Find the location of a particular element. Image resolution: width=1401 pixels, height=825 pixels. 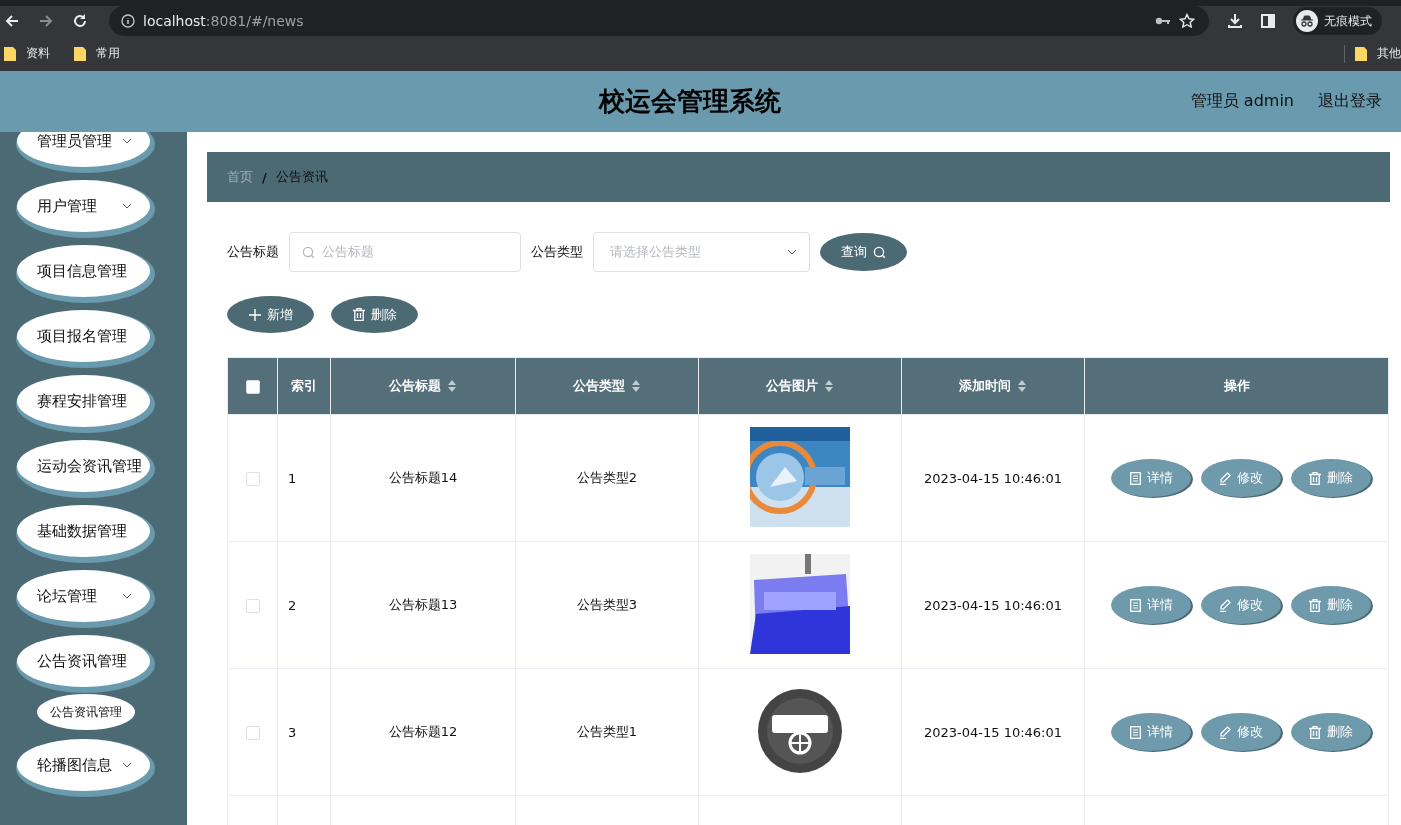

table-cell: 公告类型3 is located at coordinates (607, 604).